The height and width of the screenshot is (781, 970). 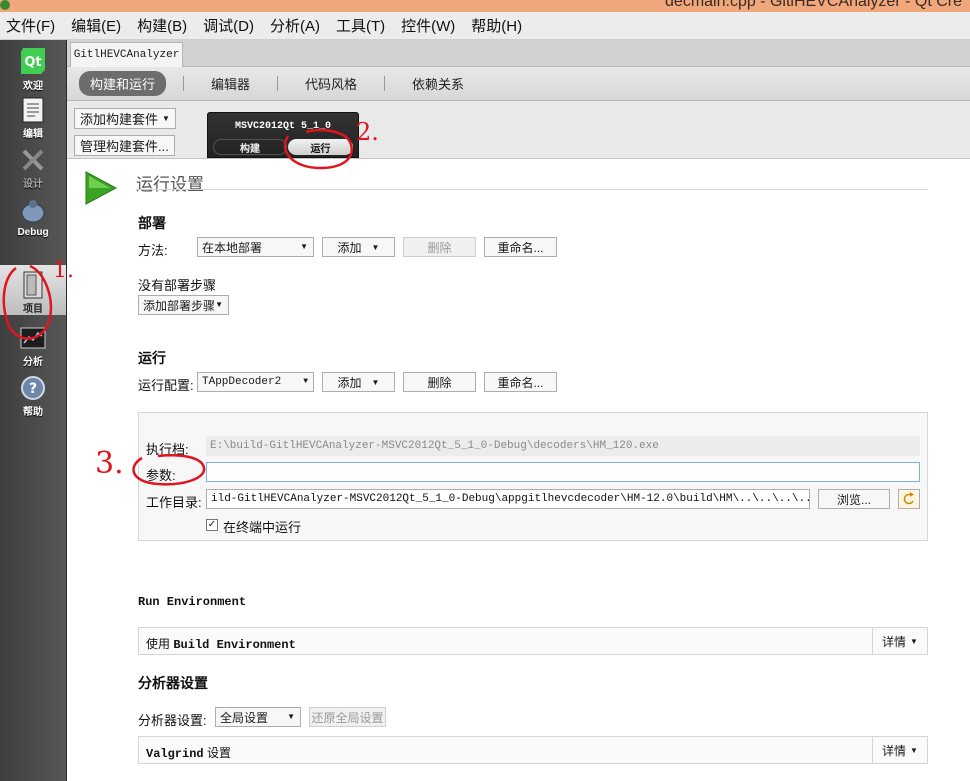 I want to click on deploy-method-value: 在本地部署, so click(x=232, y=247).